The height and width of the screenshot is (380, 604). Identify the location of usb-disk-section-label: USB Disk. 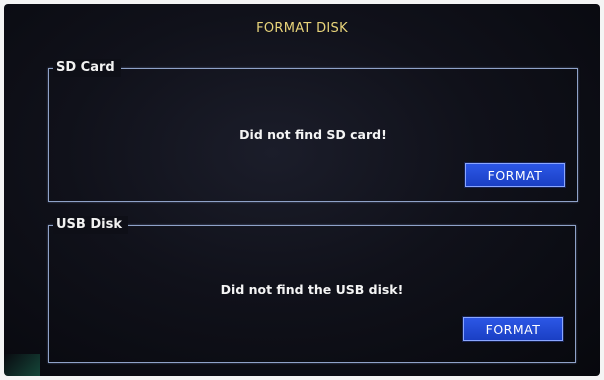
(90, 225).